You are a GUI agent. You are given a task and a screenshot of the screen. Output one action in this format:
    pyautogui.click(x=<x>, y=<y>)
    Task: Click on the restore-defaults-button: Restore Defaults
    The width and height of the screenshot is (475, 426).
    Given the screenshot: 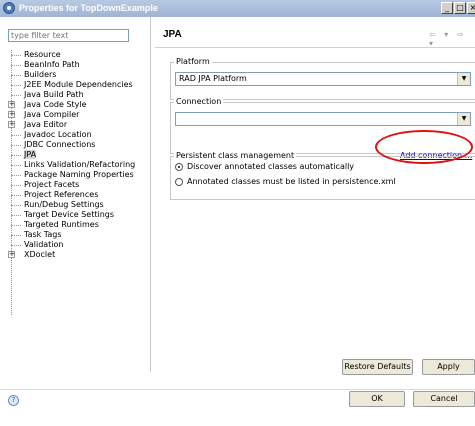 What is the action you would take?
    pyautogui.click(x=377, y=367)
    